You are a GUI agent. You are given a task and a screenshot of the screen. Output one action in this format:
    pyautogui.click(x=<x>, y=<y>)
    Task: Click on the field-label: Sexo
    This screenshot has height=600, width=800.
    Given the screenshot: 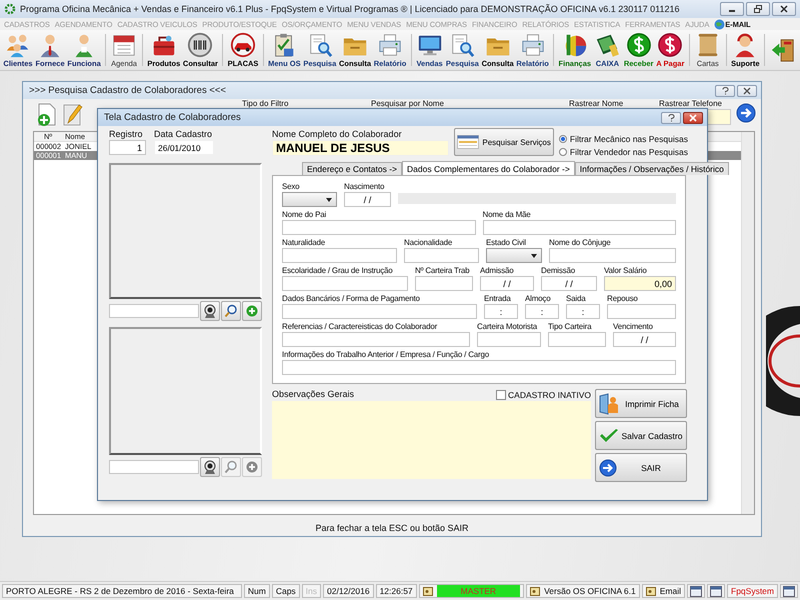 What is the action you would take?
    pyautogui.click(x=291, y=186)
    